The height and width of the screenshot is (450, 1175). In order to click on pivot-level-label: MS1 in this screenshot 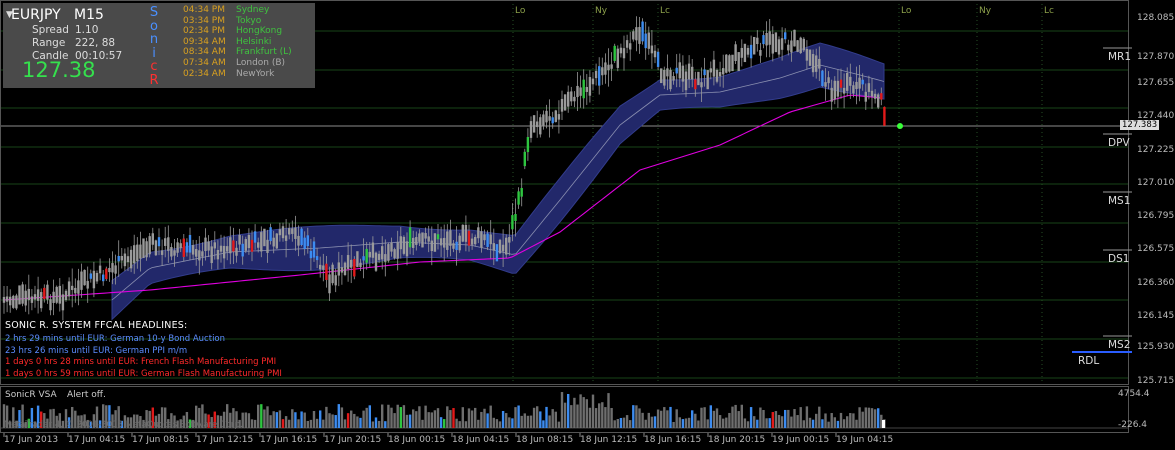, I will do `click(1119, 201)`.